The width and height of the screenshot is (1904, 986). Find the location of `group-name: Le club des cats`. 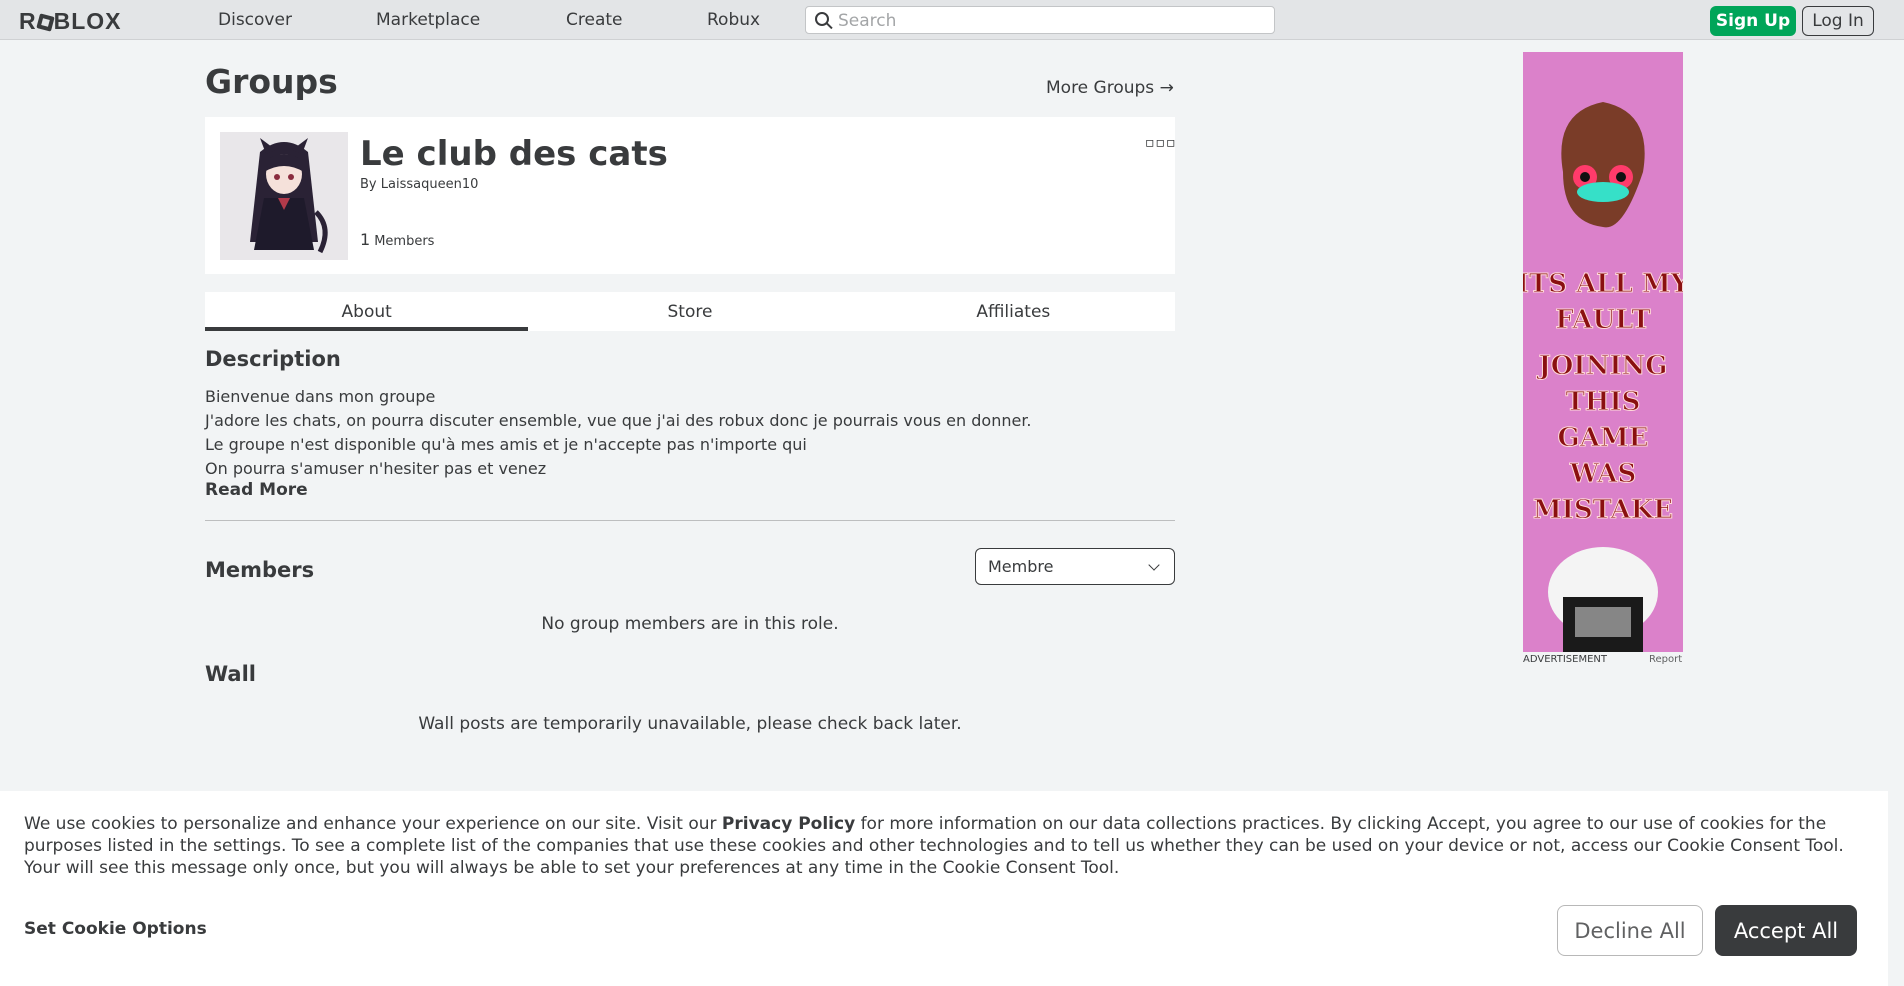

group-name: Le club des cats is located at coordinates (514, 154).